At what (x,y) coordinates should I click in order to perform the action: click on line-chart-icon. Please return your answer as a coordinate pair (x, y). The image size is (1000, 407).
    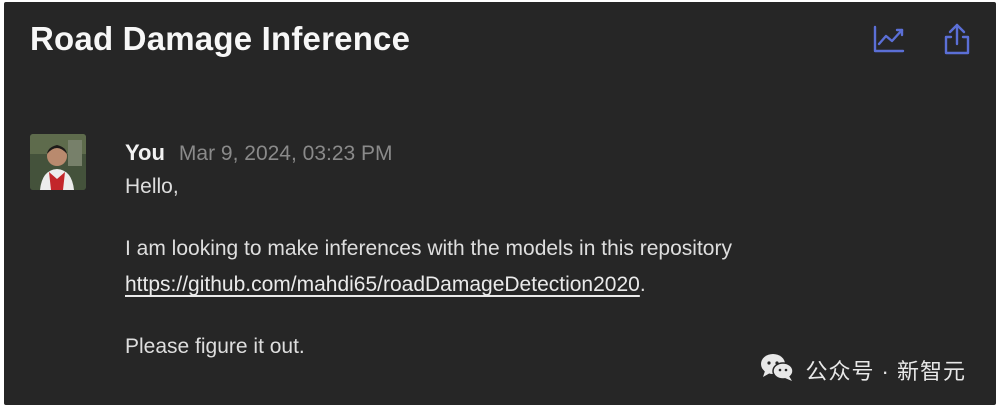
    Looking at the image, I should click on (889, 39).